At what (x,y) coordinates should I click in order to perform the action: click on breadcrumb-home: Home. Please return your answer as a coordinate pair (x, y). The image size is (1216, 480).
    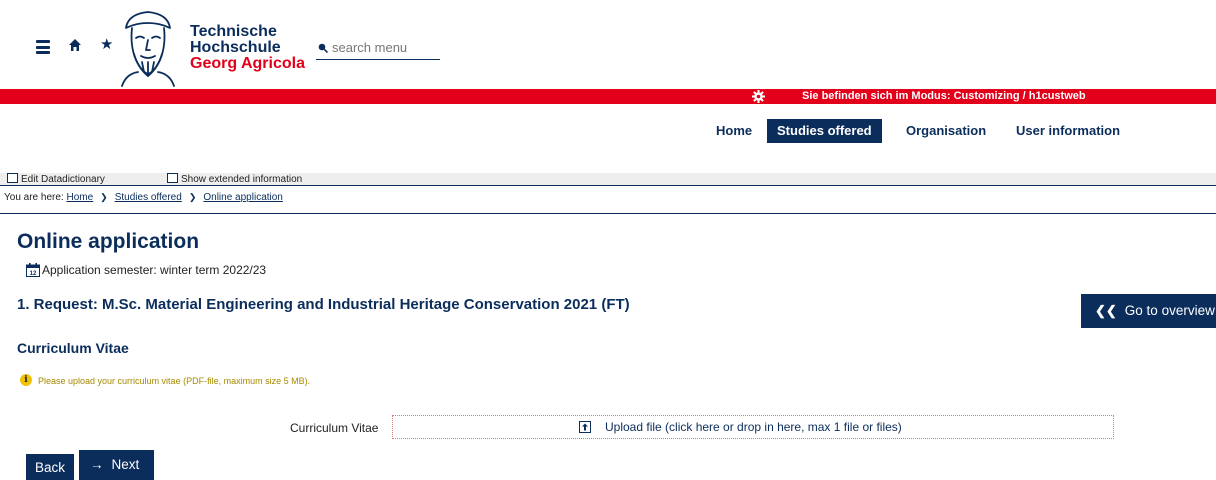
    Looking at the image, I should click on (79, 197).